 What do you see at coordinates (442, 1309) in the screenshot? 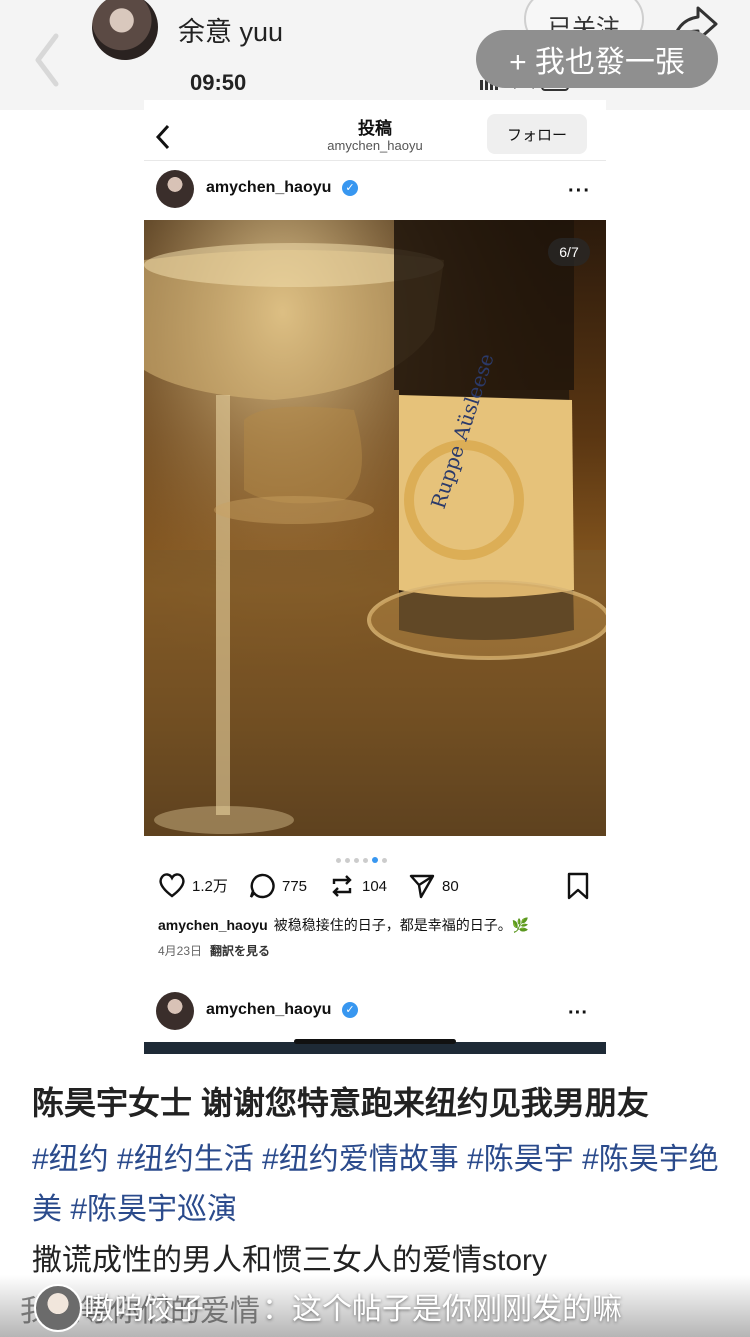
I see `comment-text: ：这个帖子是你刚刚发的嘛` at bounding box center [442, 1309].